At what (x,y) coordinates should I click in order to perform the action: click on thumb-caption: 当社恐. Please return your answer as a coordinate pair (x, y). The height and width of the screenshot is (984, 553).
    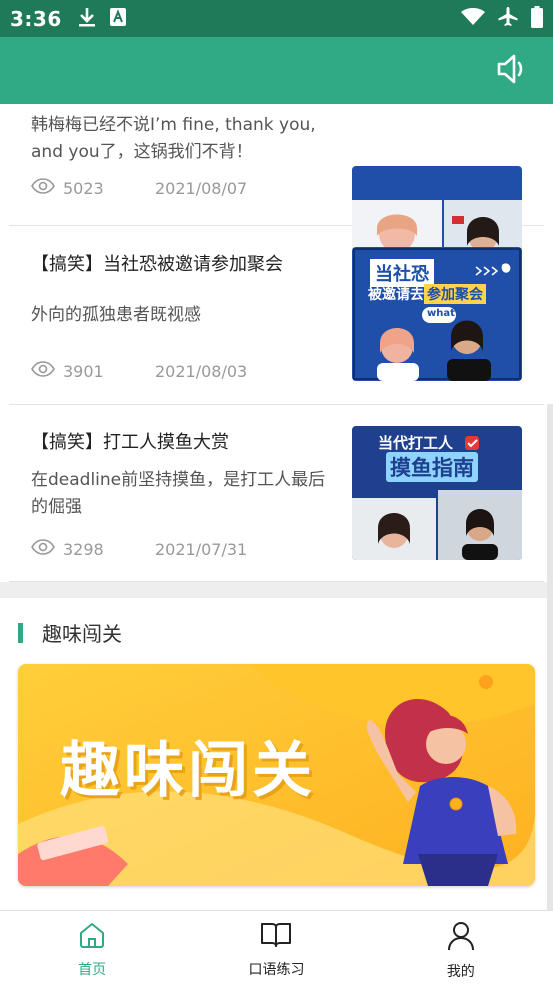
    Looking at the image, I should click on (402, 273).